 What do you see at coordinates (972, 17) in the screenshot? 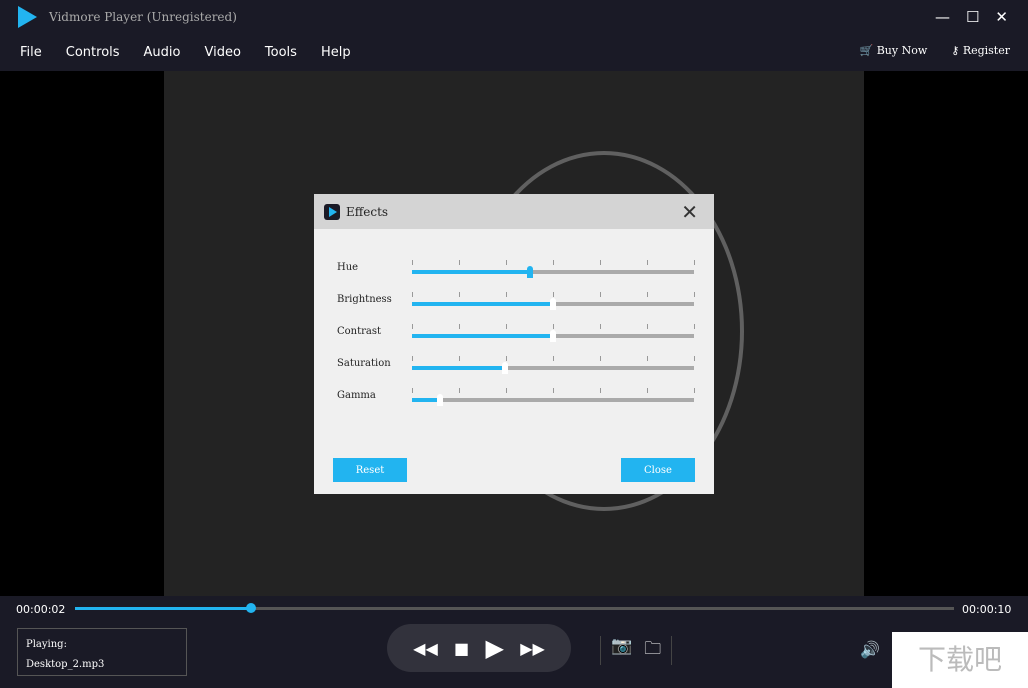
I see `maximize-icon: ☐` at bounding box center [972, 17].